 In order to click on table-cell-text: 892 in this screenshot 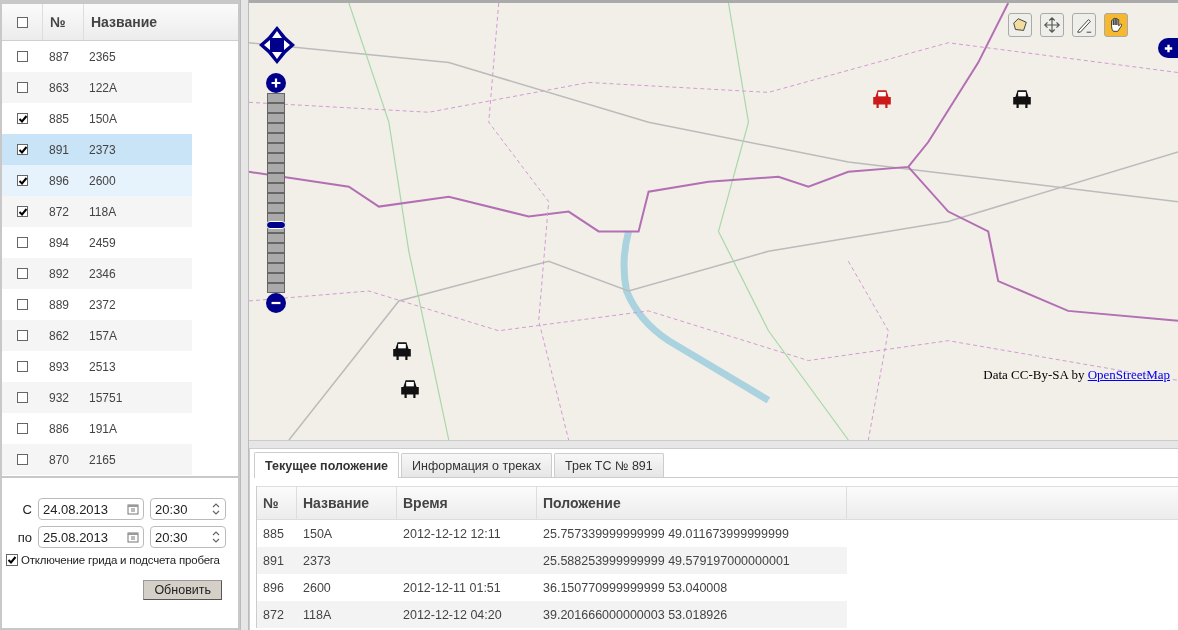, I will do `click(59, 274)`.